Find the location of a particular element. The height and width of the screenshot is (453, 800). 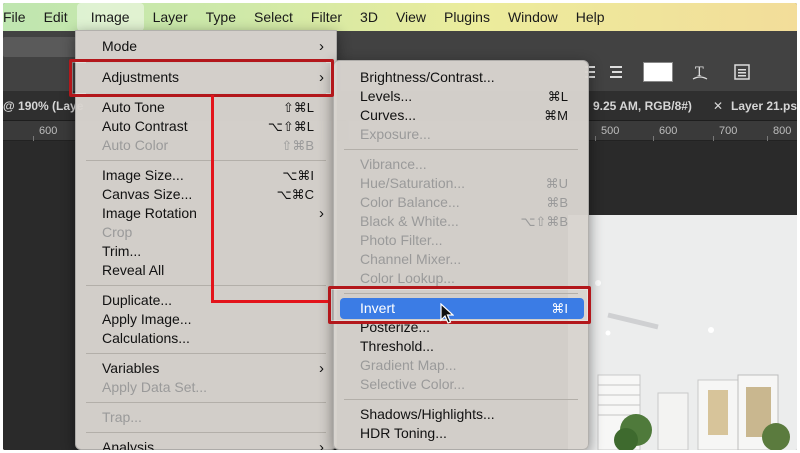

color-swatch is located at coordinates (658, 72).